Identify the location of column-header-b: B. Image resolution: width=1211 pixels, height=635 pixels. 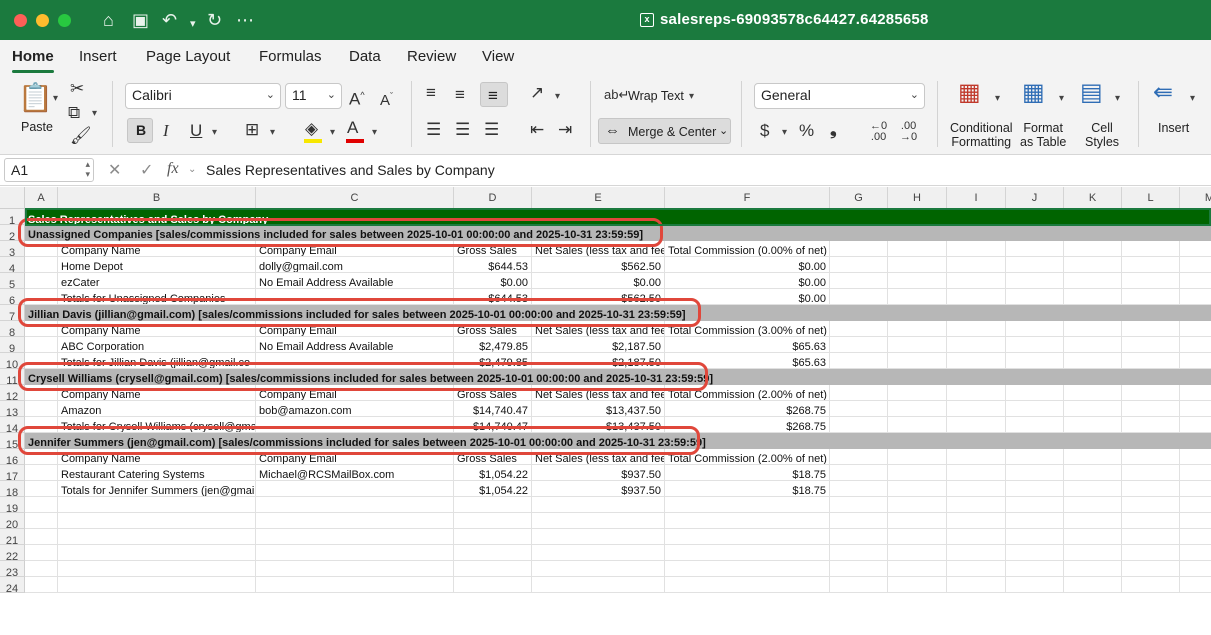
(157, 198).